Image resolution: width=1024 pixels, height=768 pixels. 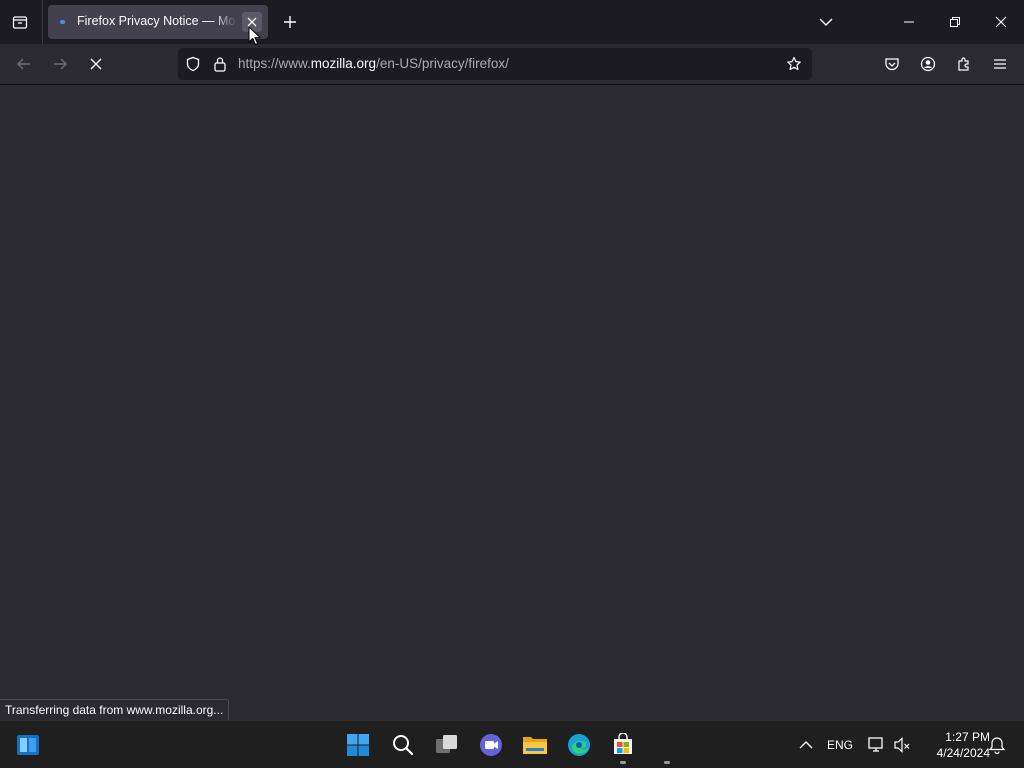 I want to click on minimize-icon, so click(x=909, y=22).